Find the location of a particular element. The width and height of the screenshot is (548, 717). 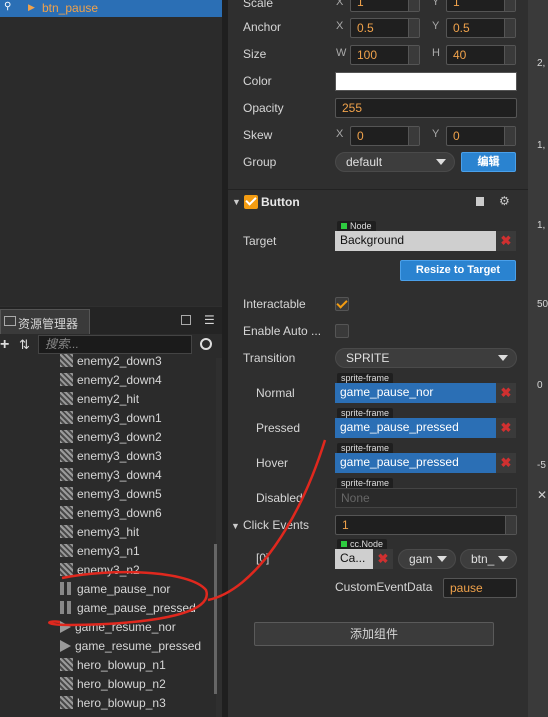

annotation-line is located at coordinates (267, 520).